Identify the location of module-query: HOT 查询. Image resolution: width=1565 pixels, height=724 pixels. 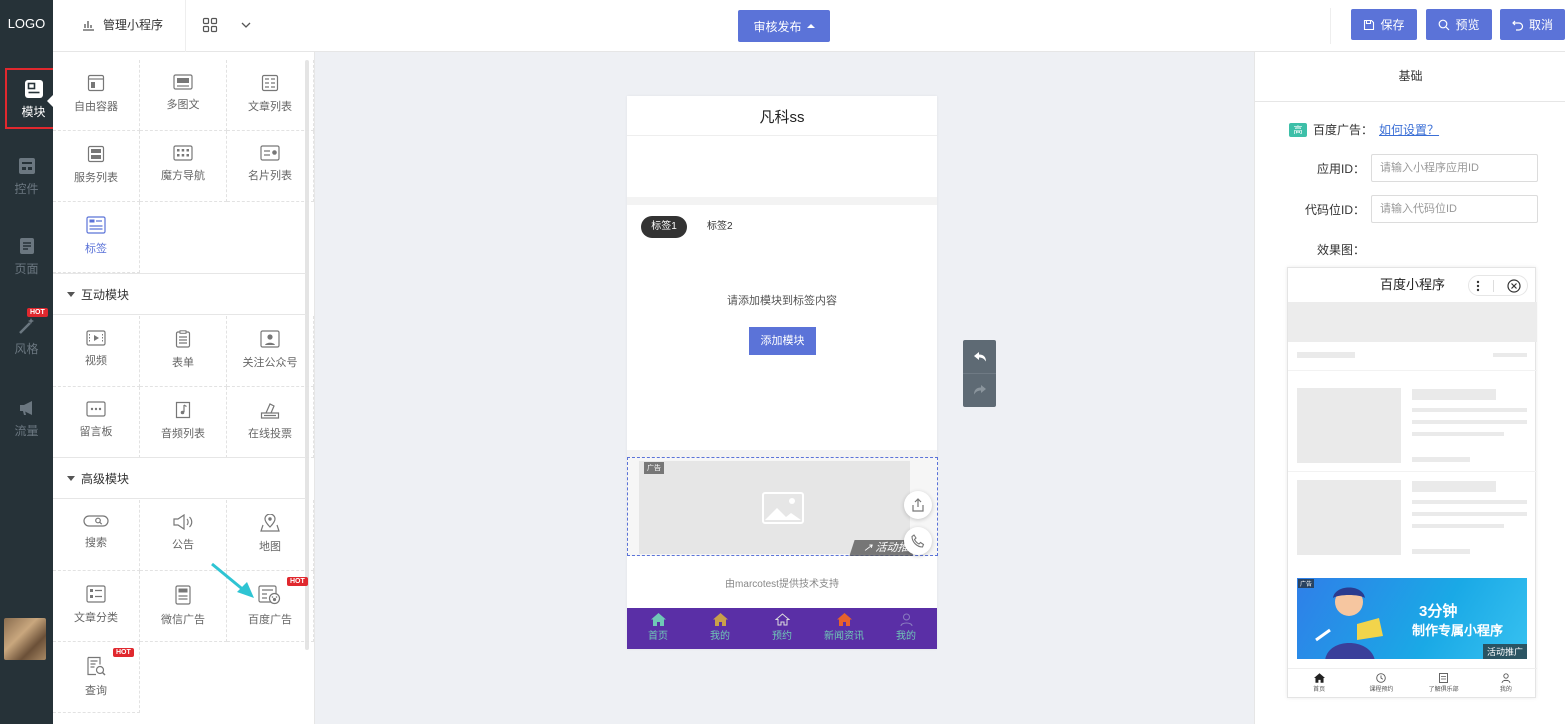
(96, 677).